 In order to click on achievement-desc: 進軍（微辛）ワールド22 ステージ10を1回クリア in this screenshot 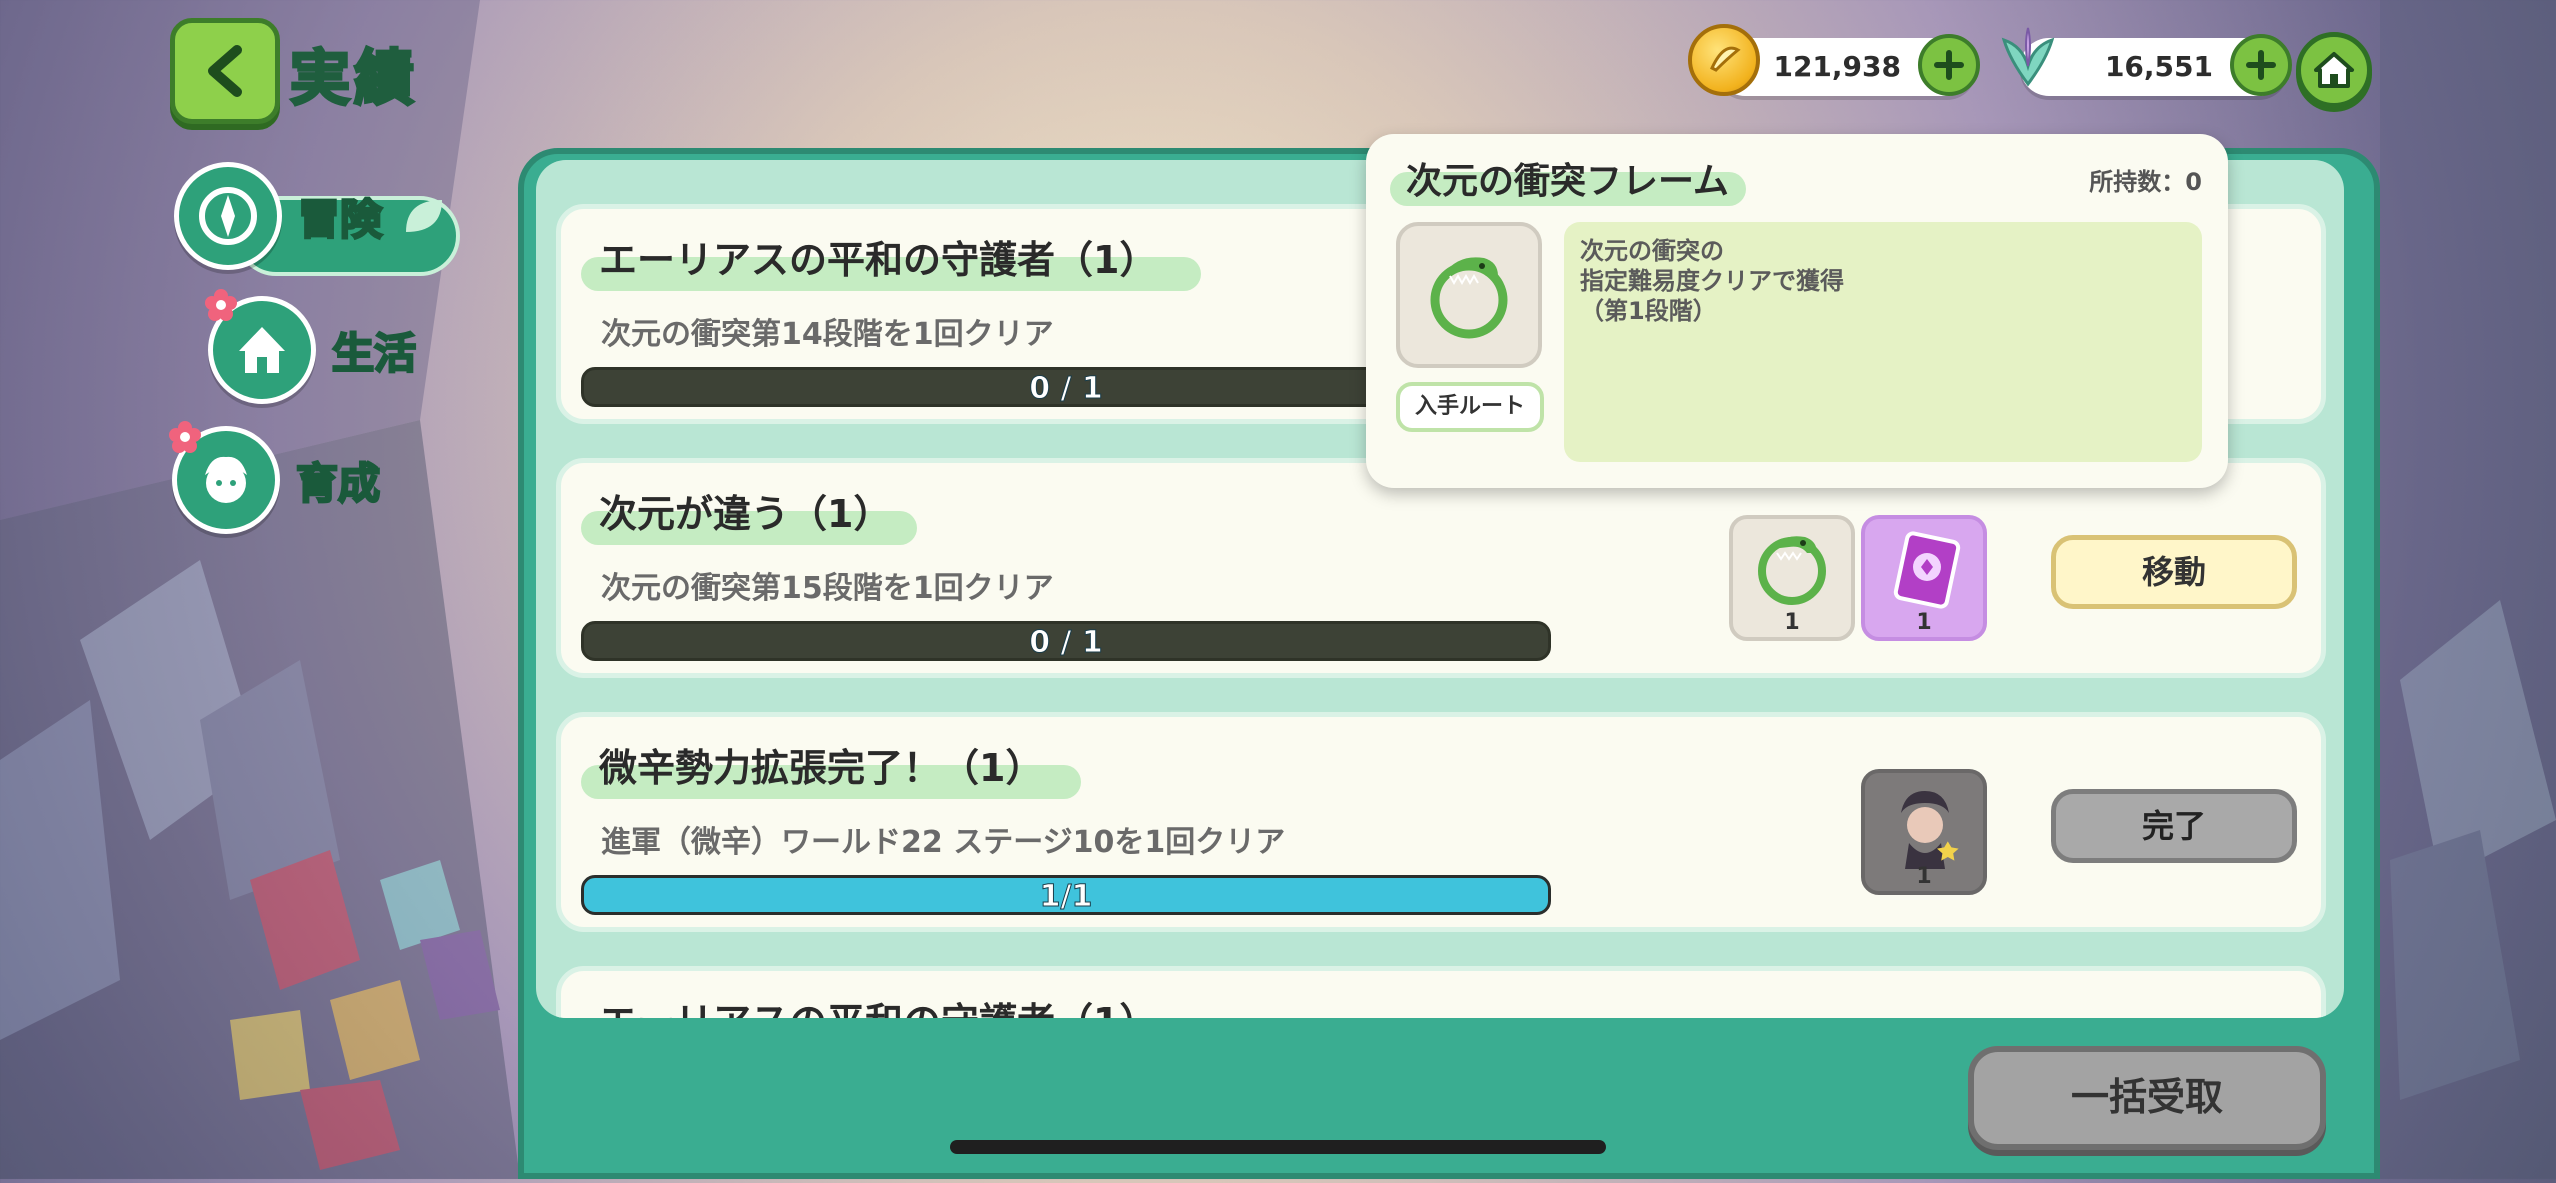, I will do `click(943, 842)`.